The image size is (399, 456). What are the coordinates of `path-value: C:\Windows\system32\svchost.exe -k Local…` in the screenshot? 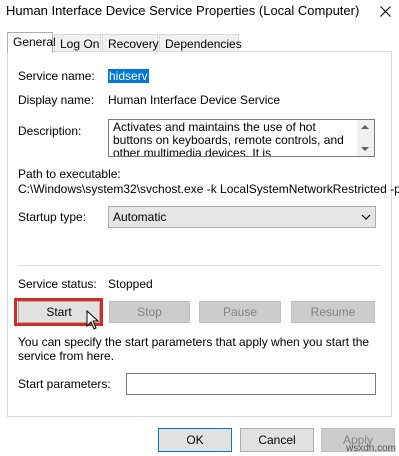 It's located at (208, 189).